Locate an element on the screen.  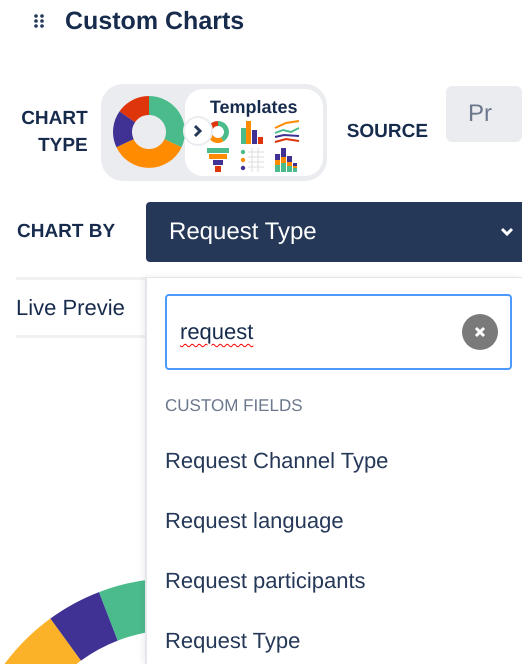
bar-chart-icon is located at coordinates (252, 132).